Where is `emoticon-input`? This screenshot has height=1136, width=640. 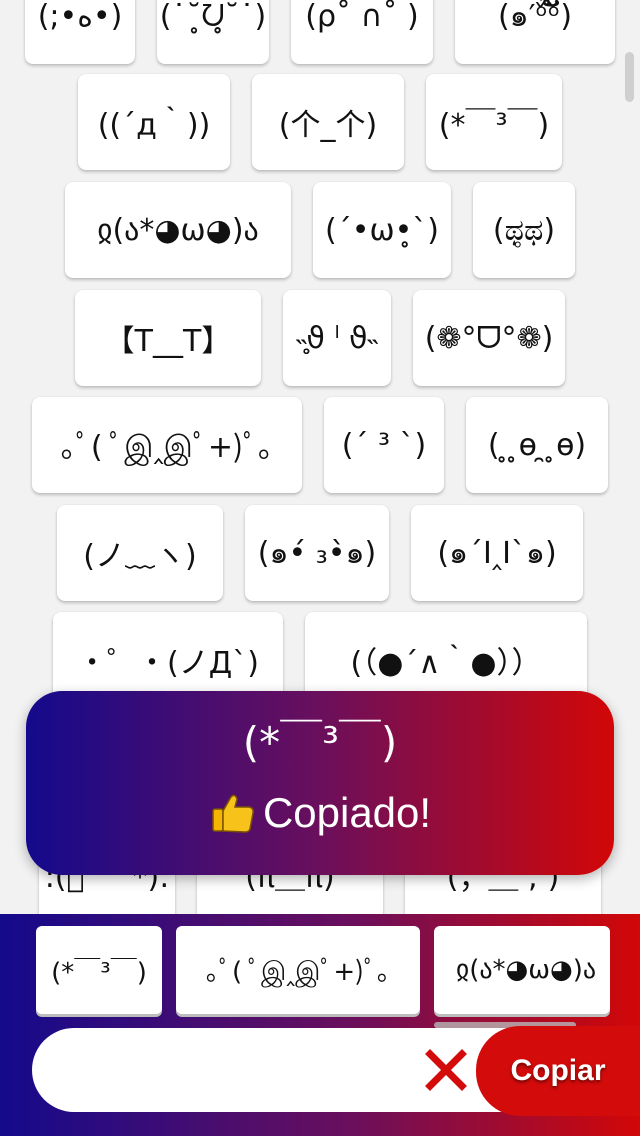
emoticon-input is located at coordinates (254, 1070).